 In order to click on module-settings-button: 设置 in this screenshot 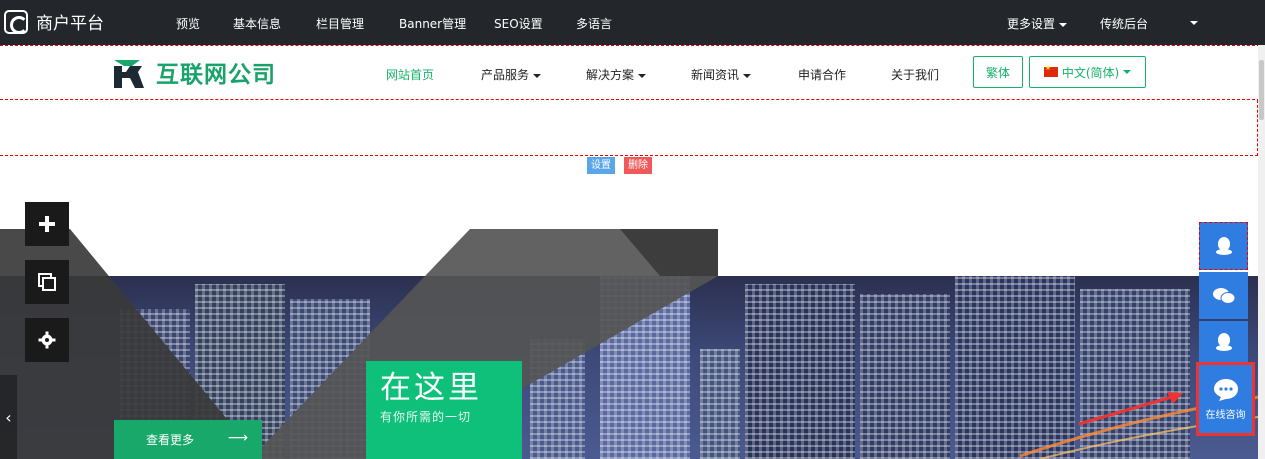, I will do `click(601, 165)`.